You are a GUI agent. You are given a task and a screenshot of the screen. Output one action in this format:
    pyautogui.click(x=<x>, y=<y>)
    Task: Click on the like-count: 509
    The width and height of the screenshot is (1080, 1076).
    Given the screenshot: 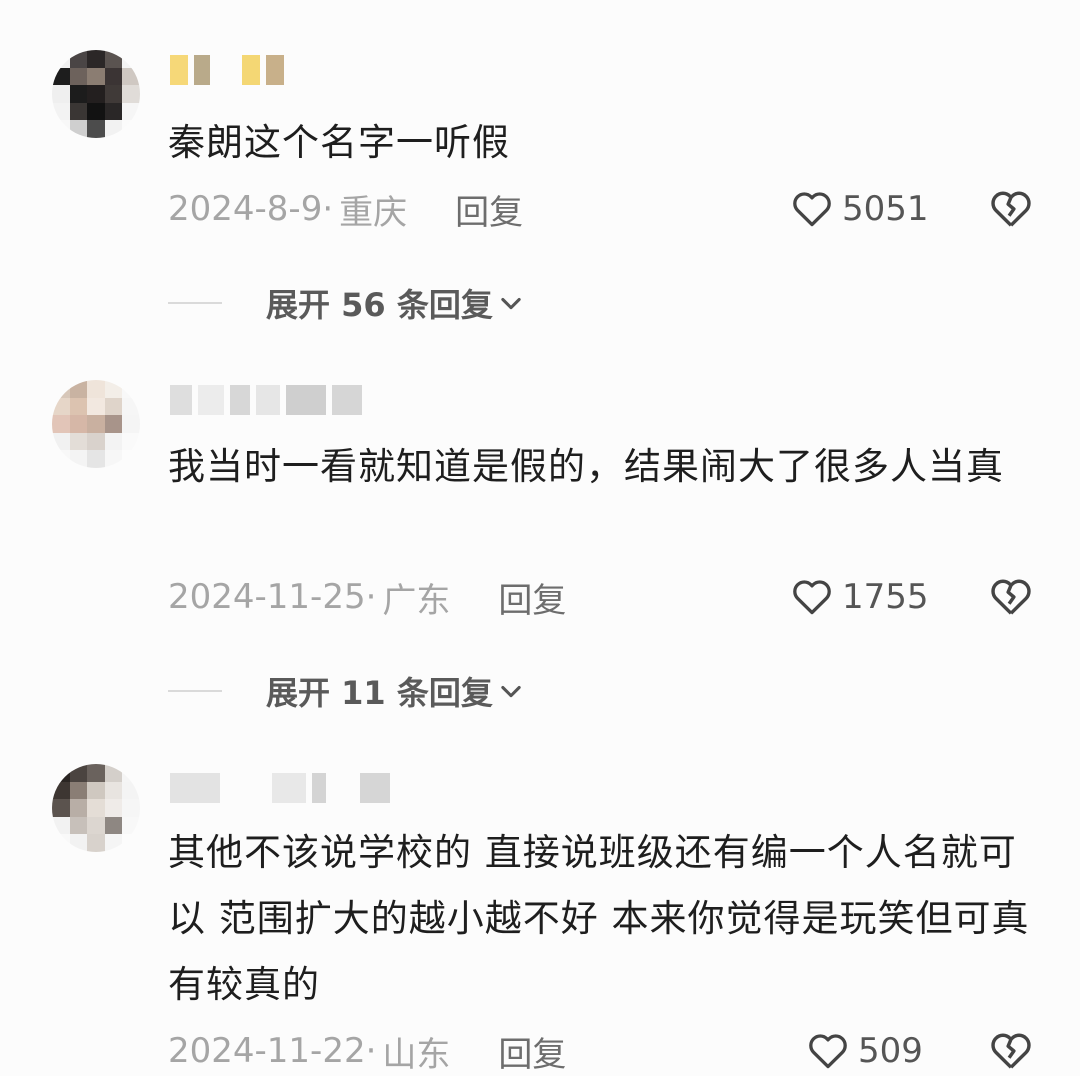 What is the action you would take?
    pyautogui.click(x=890, y=1051)
    